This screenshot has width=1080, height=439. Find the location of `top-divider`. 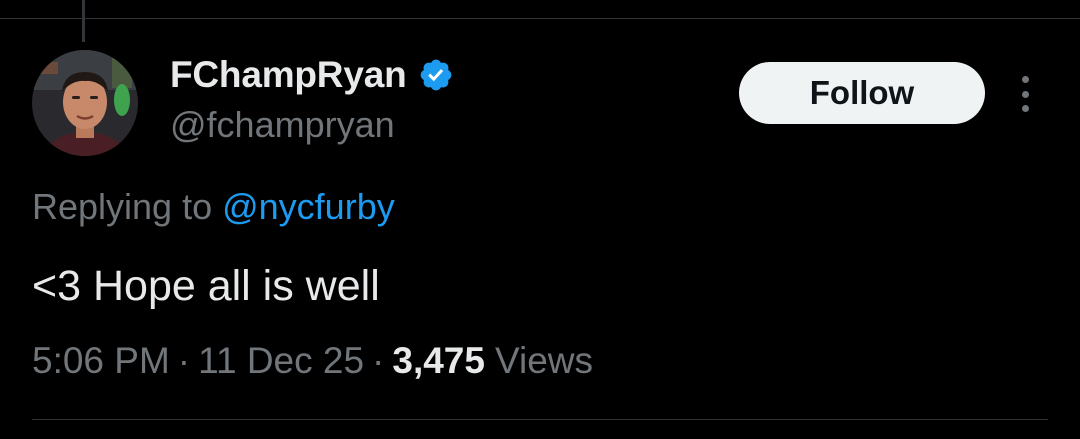

top-divider is located at coordinates (540, 18).